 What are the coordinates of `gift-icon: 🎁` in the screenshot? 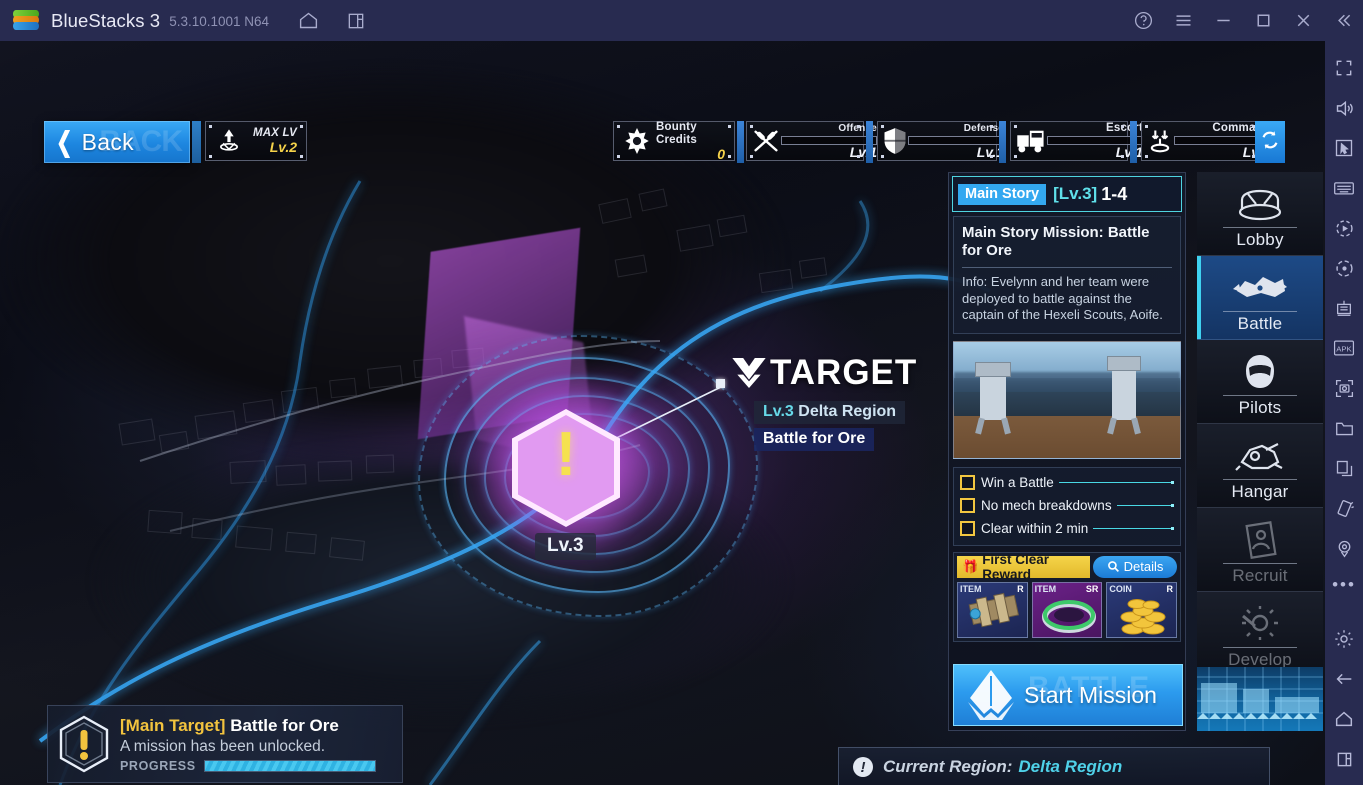 It's located at (970, 566).